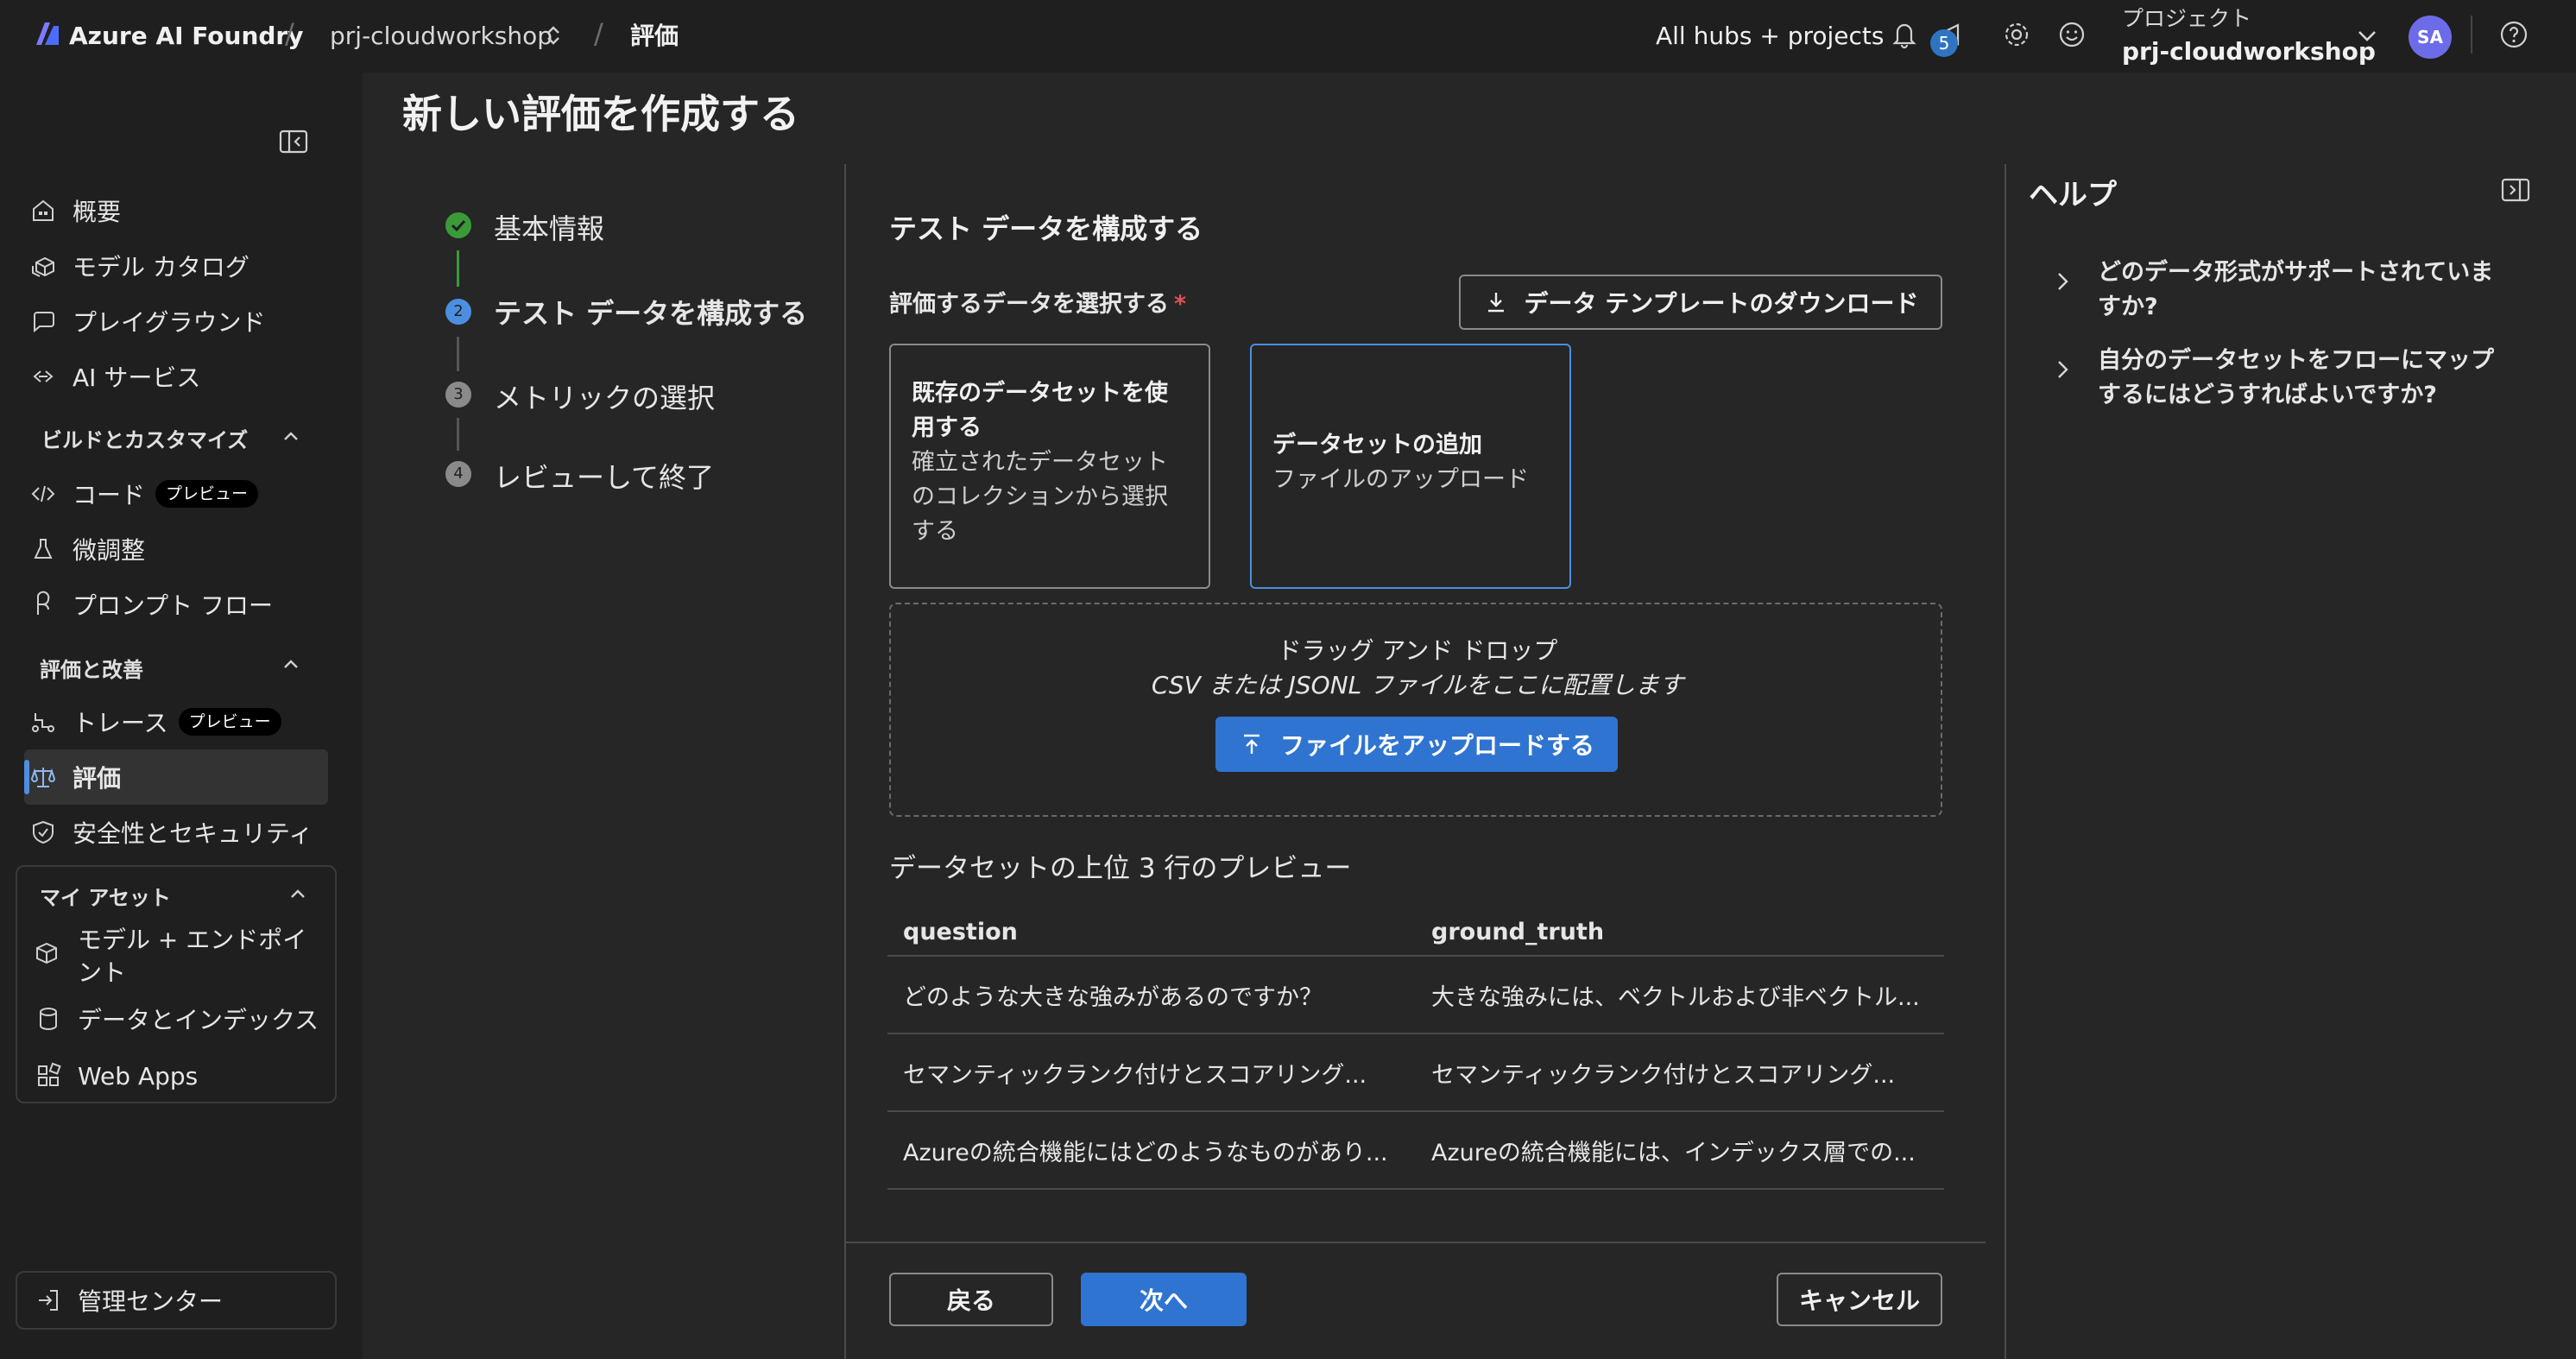 The height and width of the screenshot is (1359, 2576). What do you see at coordinates (48, 954) in the screenshot?
I see `cube-icon` at bounding box center [48, 954].